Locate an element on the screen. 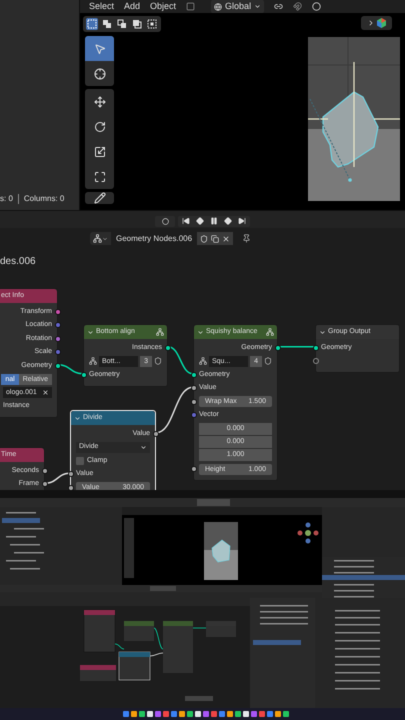  record-button is located at coordinates (165, 221).